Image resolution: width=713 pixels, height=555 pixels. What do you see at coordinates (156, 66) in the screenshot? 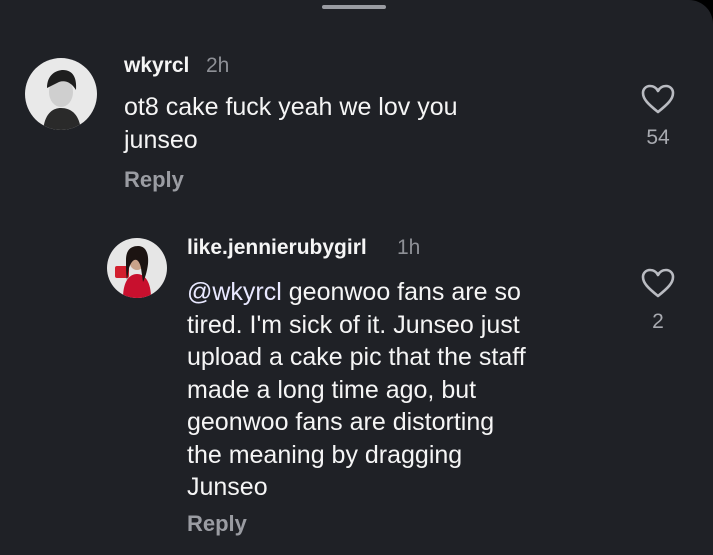
I see `comment-username: wkyrcl` at bounding box center [156, 66].